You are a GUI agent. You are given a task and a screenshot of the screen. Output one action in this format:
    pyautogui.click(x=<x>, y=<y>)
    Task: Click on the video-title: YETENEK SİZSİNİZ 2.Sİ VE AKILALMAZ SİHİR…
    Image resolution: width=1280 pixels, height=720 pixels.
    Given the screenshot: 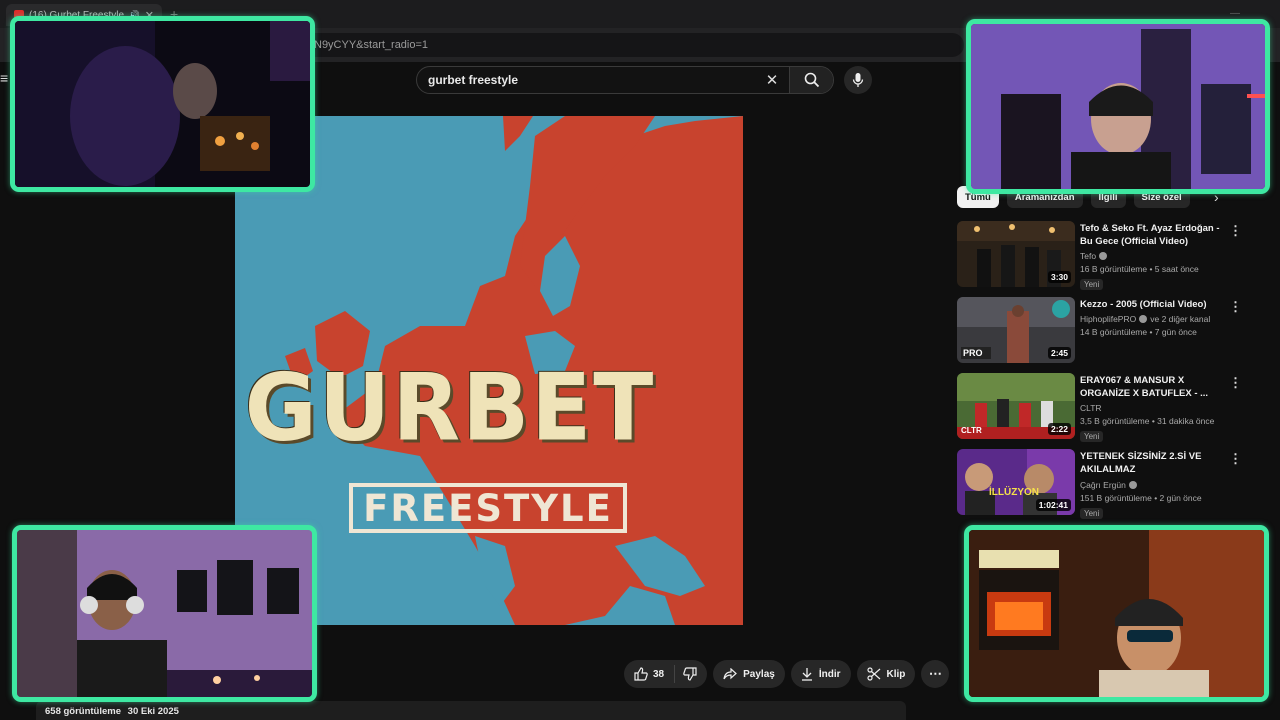 What is the action you would take?
    pyautogui.click(x=1150, y=463)
    